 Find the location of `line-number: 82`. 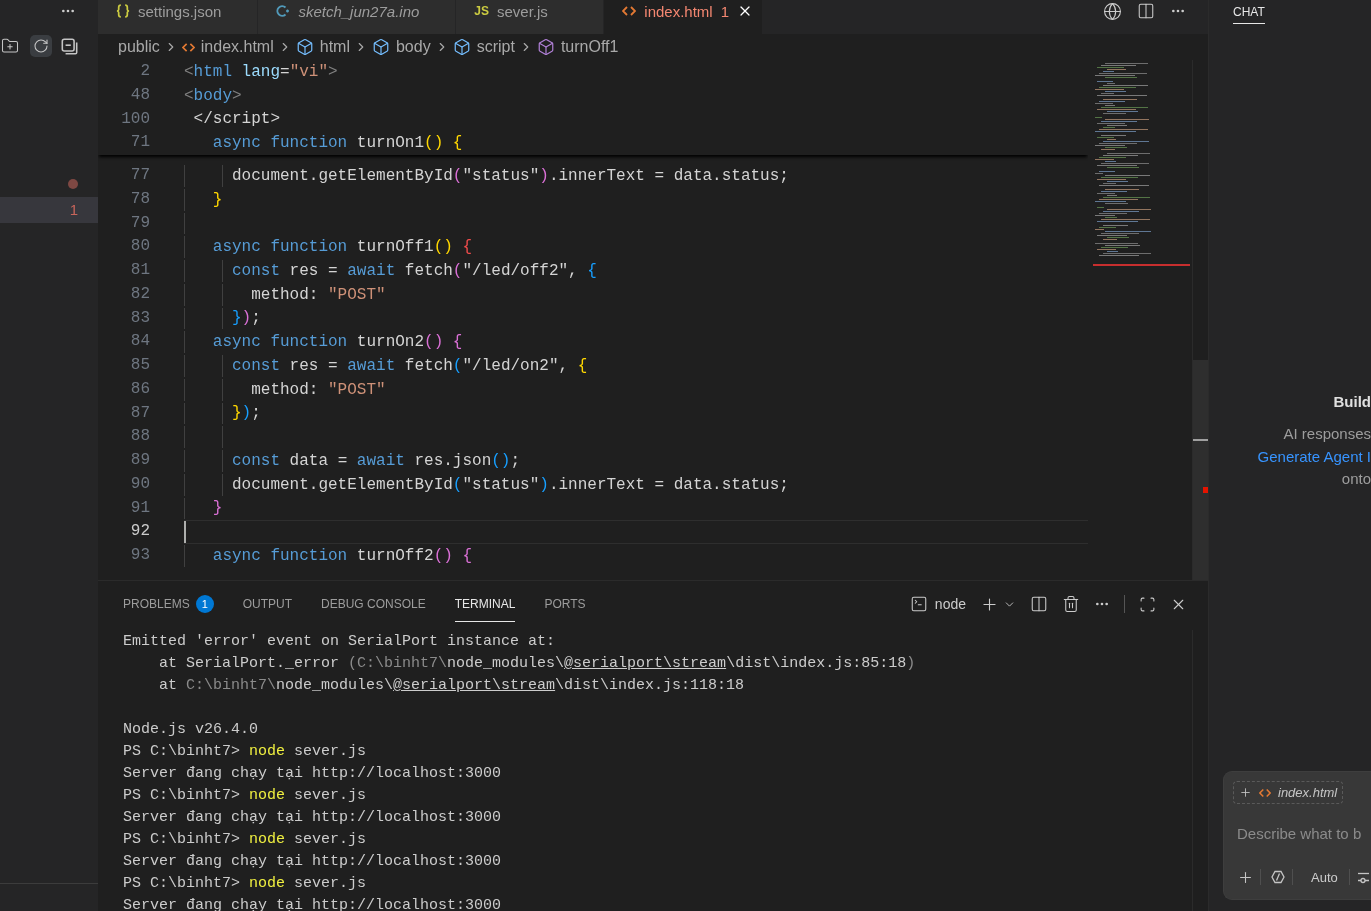

line-number: 82 is located at coordinates (139, 294).